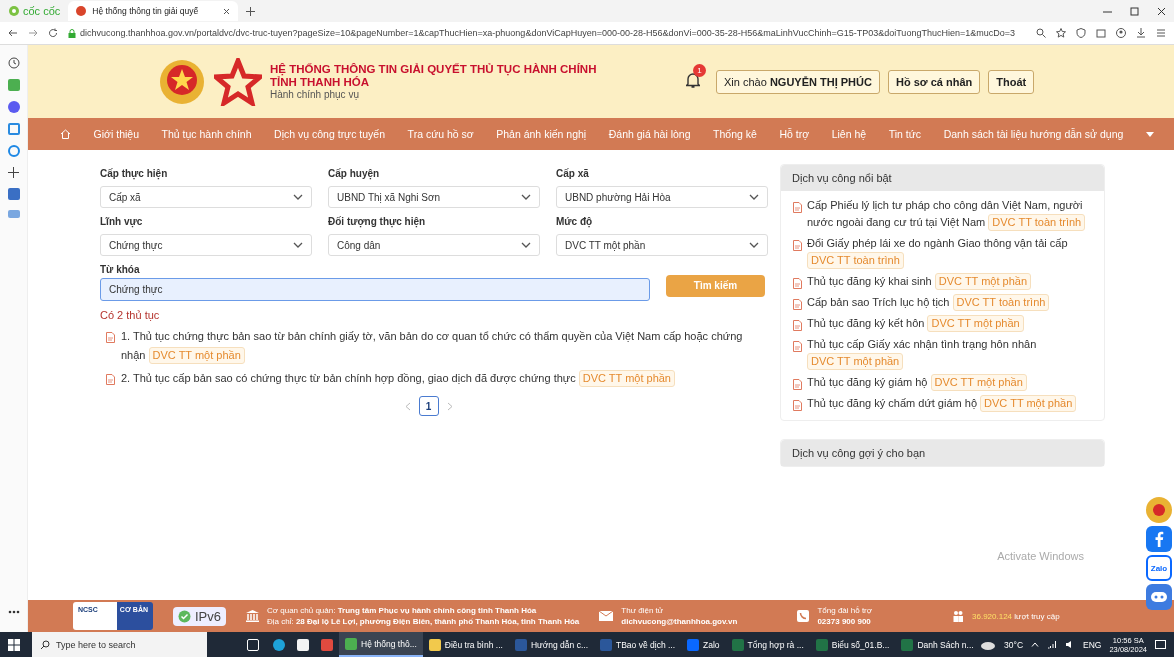 Image resolution: width=1174 pixels, height=657 pixels. I want to click on site-tagline: Hành chính phục vụ, so click(315, 94).